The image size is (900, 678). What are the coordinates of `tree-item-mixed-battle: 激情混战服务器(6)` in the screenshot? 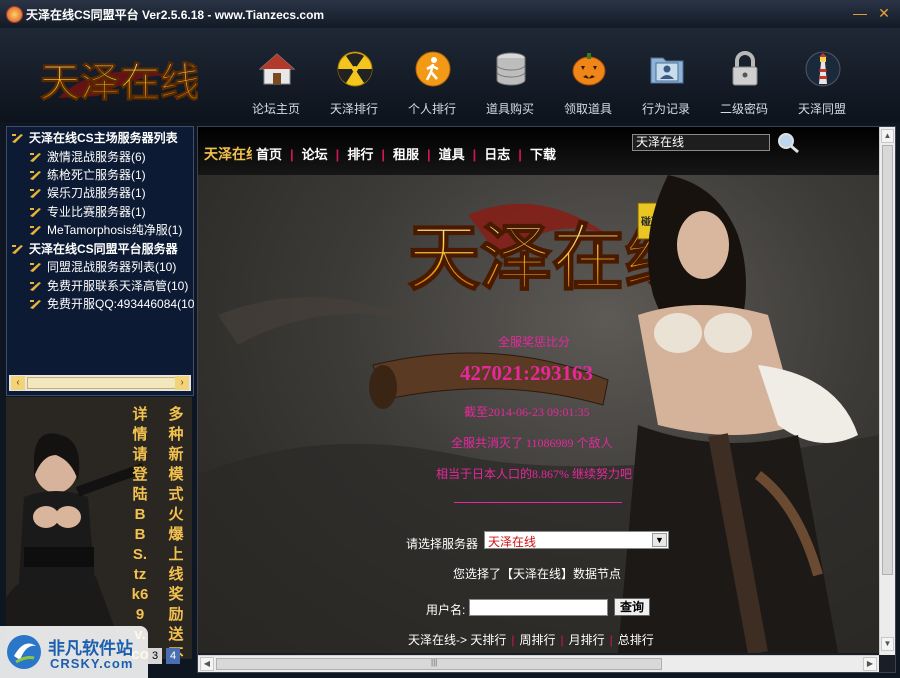 It's located at (87, 157).